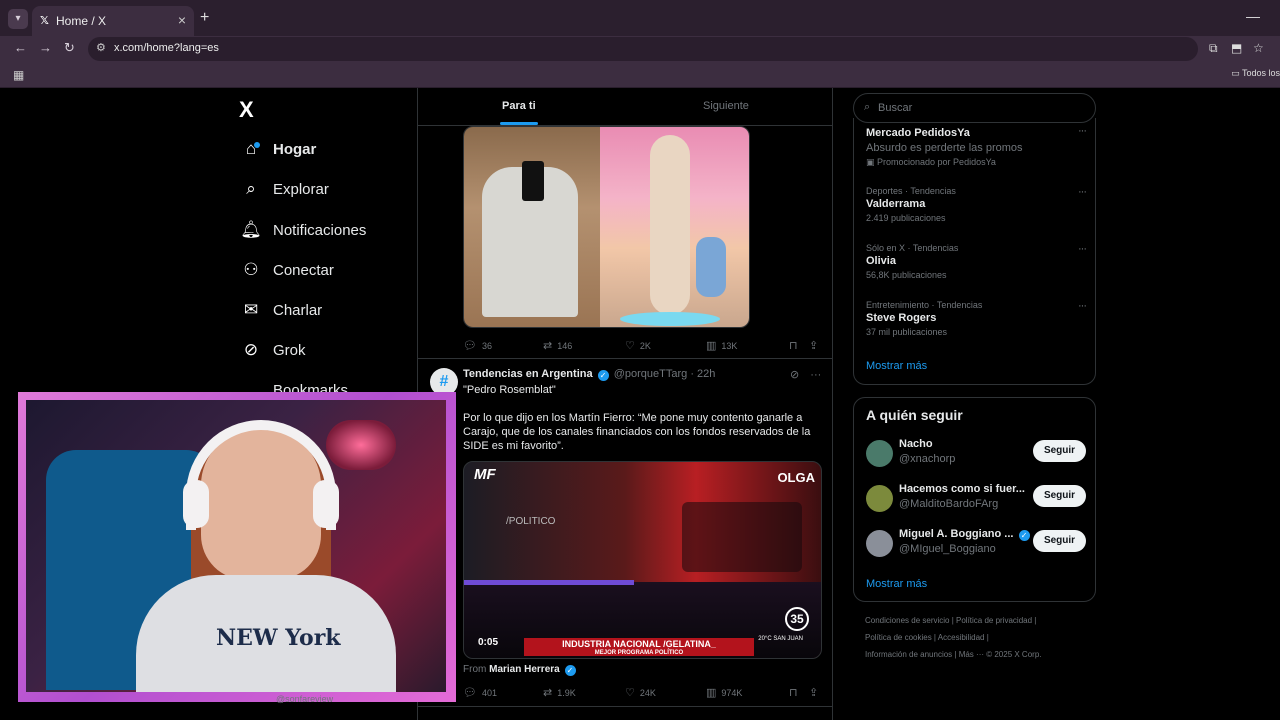 The height and width of the screenshot is (720, 1280). What do you see at coordinates (246, 110) in the screenshot?
I see `x-logo-icon: X` at bounding box center [246, 110].